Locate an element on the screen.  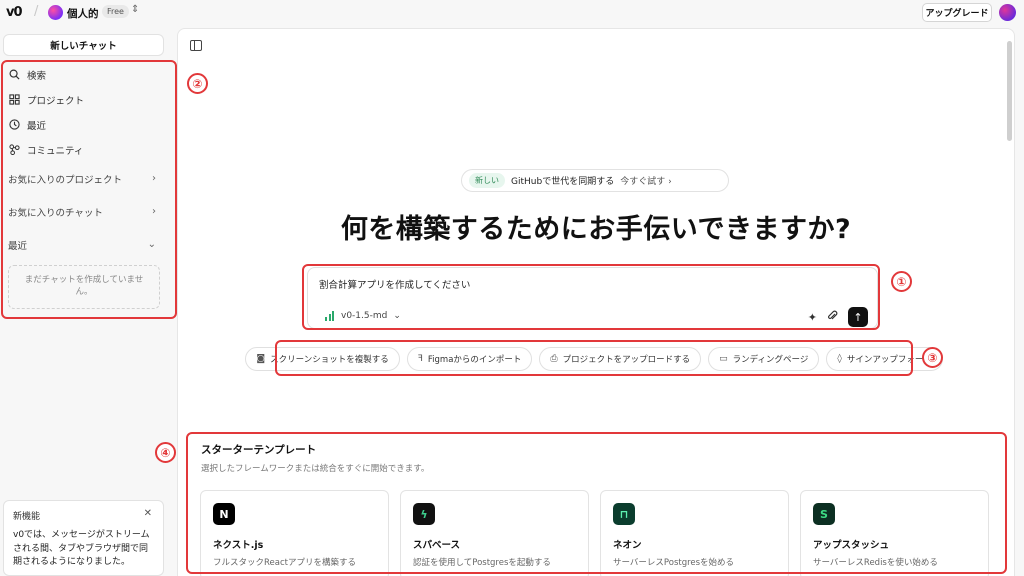
close-icon: ✕ is located at coordinates (148, 513).